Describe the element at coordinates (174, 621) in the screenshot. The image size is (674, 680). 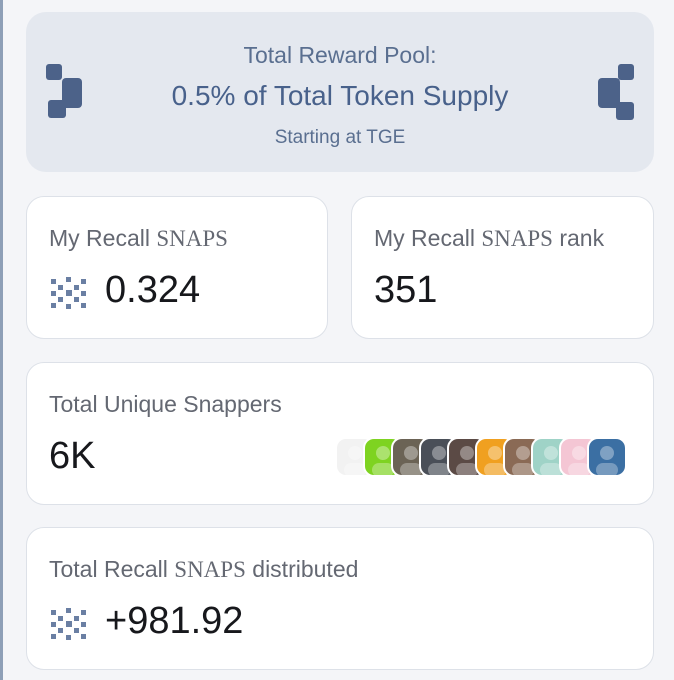
I see `snaps-distributed-value: +981.92` at that location.